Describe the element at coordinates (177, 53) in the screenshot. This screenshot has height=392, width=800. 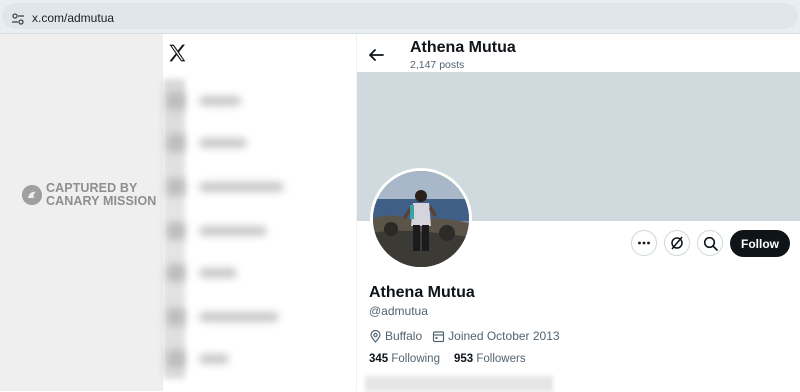
I see `x-logo-icon` at that location.